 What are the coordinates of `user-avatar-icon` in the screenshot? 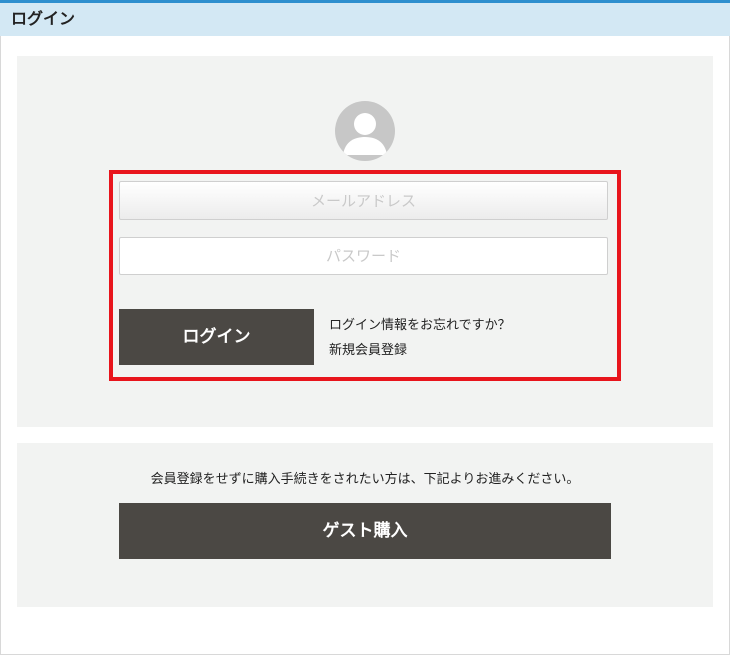 It's located at (365, 131).